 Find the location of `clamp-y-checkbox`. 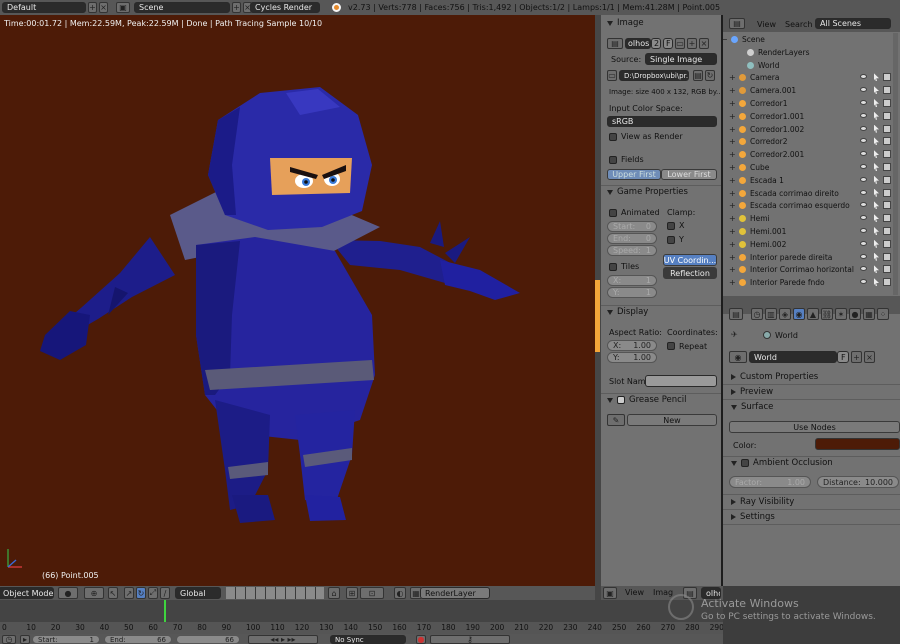

clamp-y-checkbox is located at coordinates (671, 240).